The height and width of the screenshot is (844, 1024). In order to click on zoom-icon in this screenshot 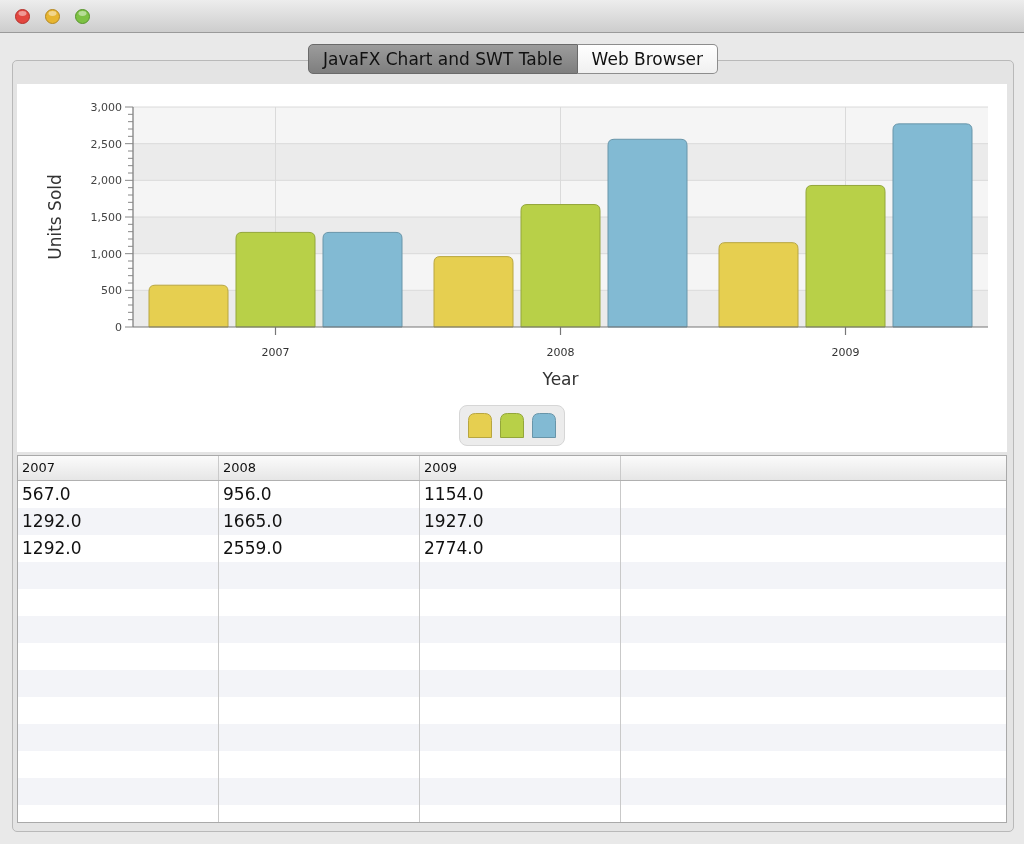, I will do `click(82, 16)`.